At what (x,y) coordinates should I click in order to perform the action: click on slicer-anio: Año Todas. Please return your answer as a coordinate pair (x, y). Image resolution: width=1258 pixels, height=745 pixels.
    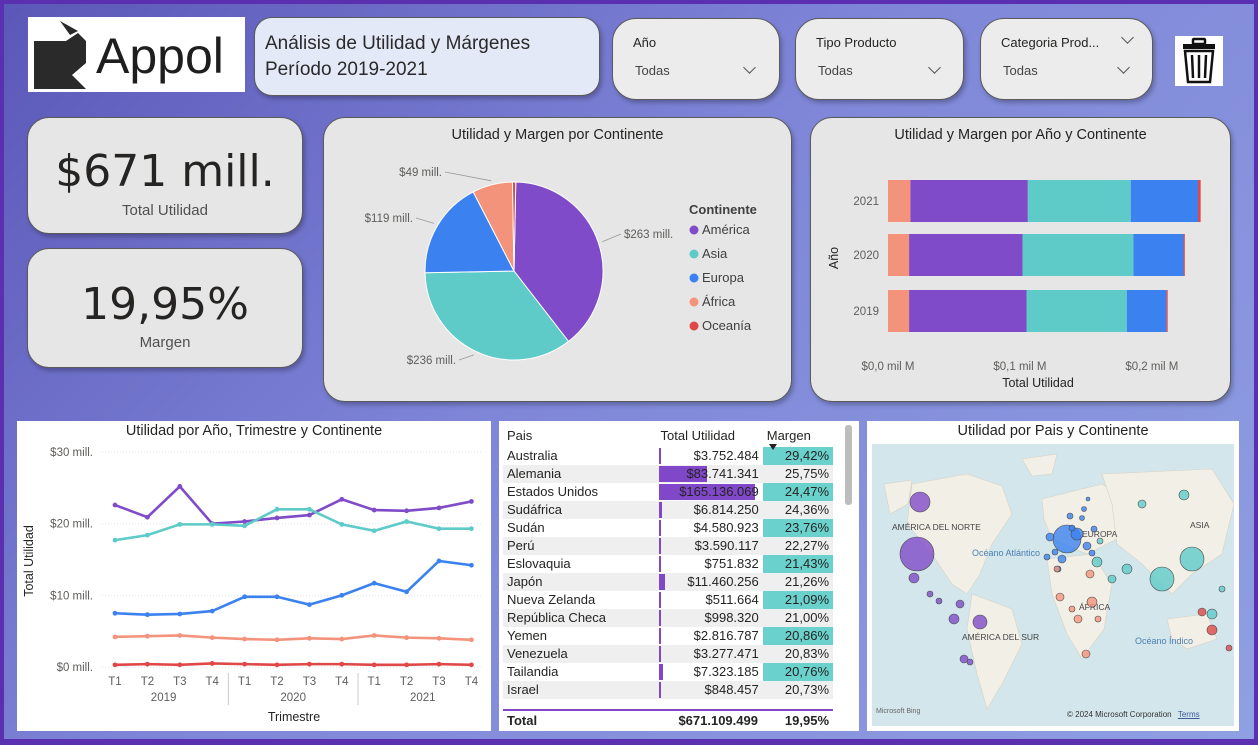
    Looking at the image, I should click on (696, 59).